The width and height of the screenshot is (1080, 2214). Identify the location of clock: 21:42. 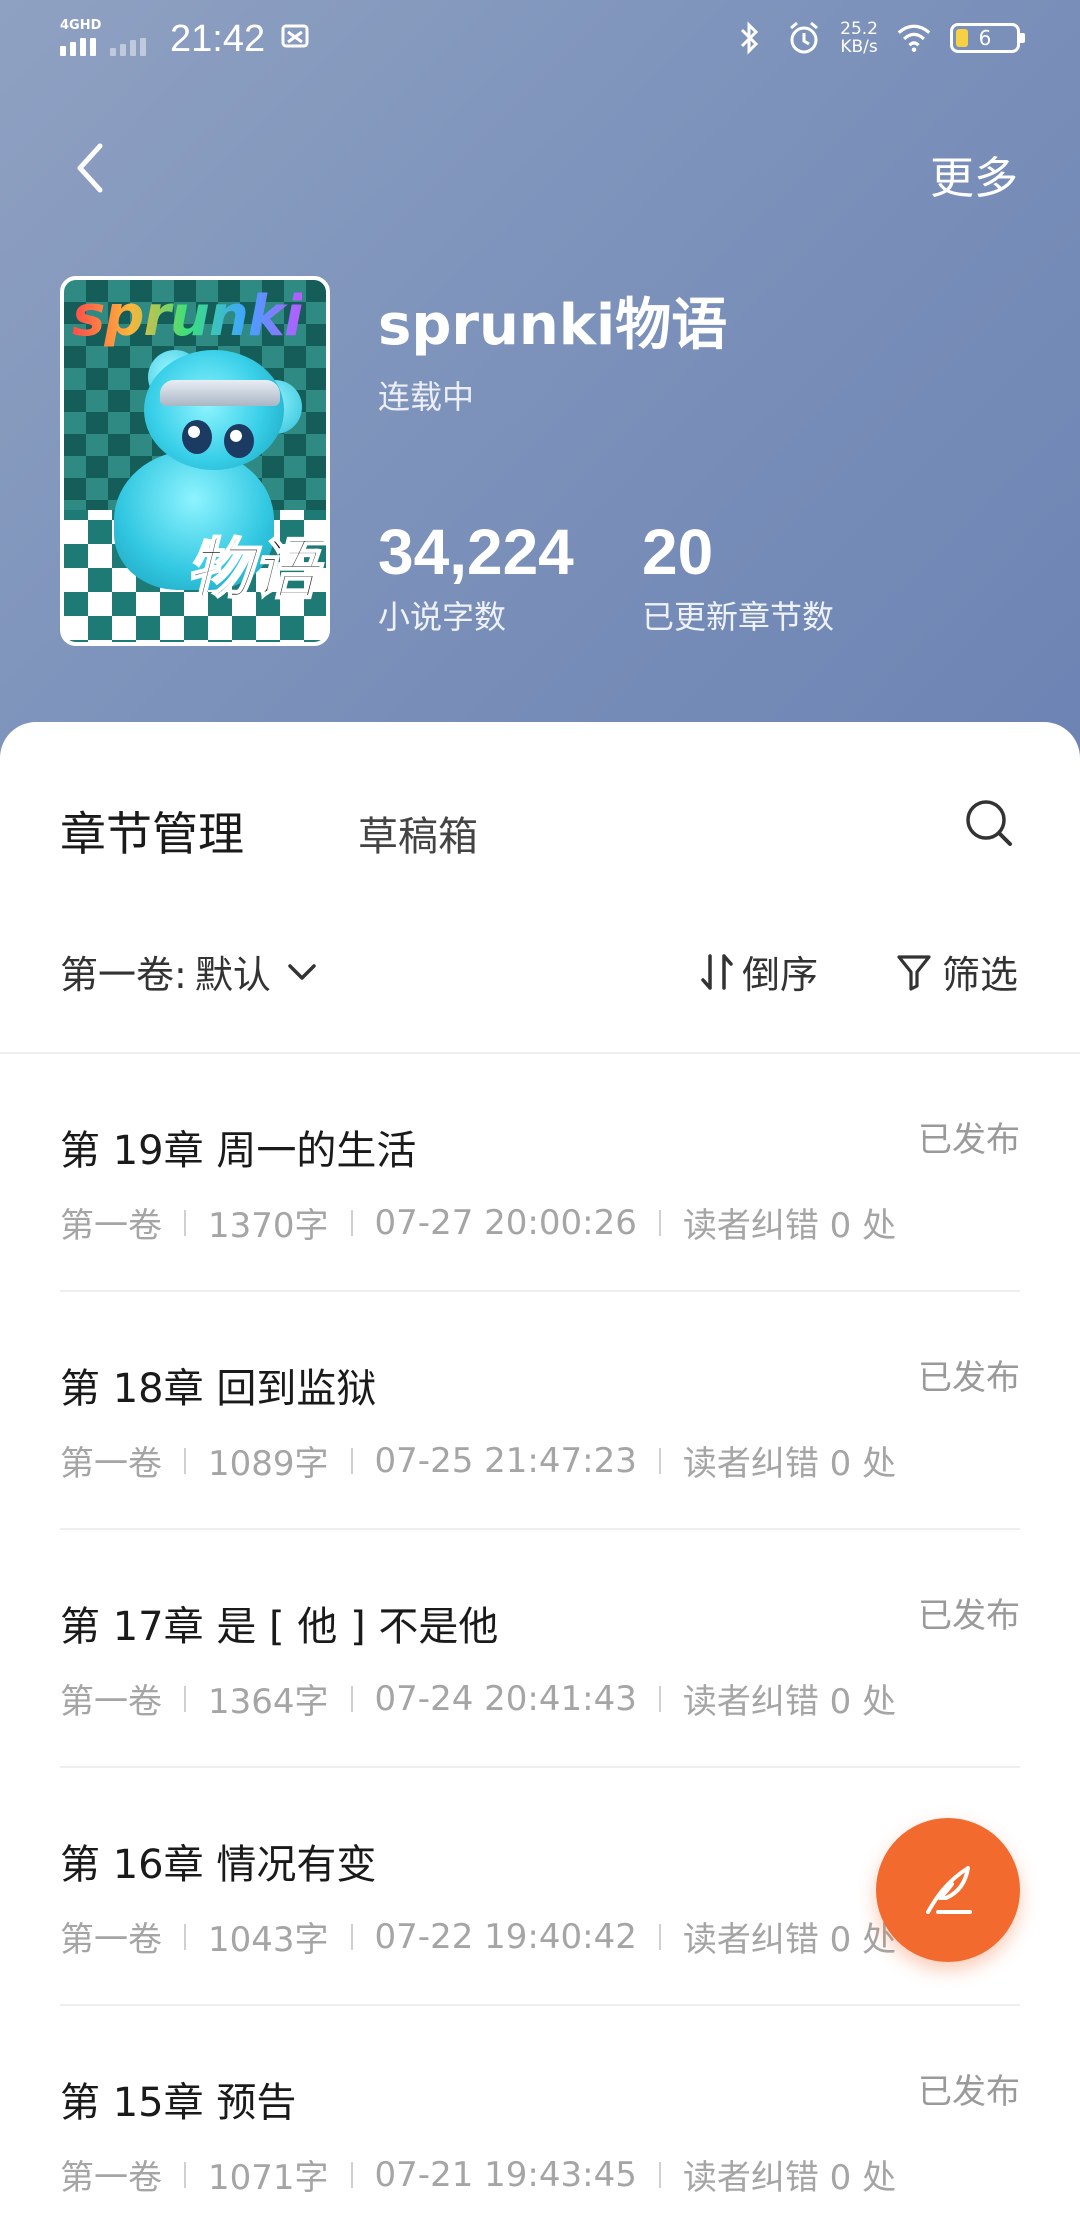
(218, 39).